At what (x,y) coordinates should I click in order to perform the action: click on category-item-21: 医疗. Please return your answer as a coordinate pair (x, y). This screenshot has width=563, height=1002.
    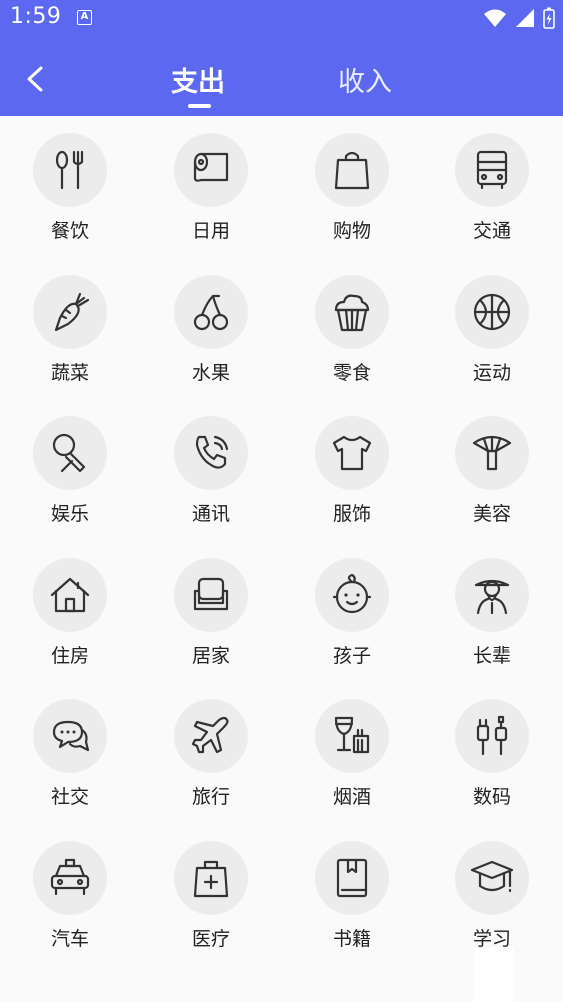
    Looking at the image, I should click on (211, 894).